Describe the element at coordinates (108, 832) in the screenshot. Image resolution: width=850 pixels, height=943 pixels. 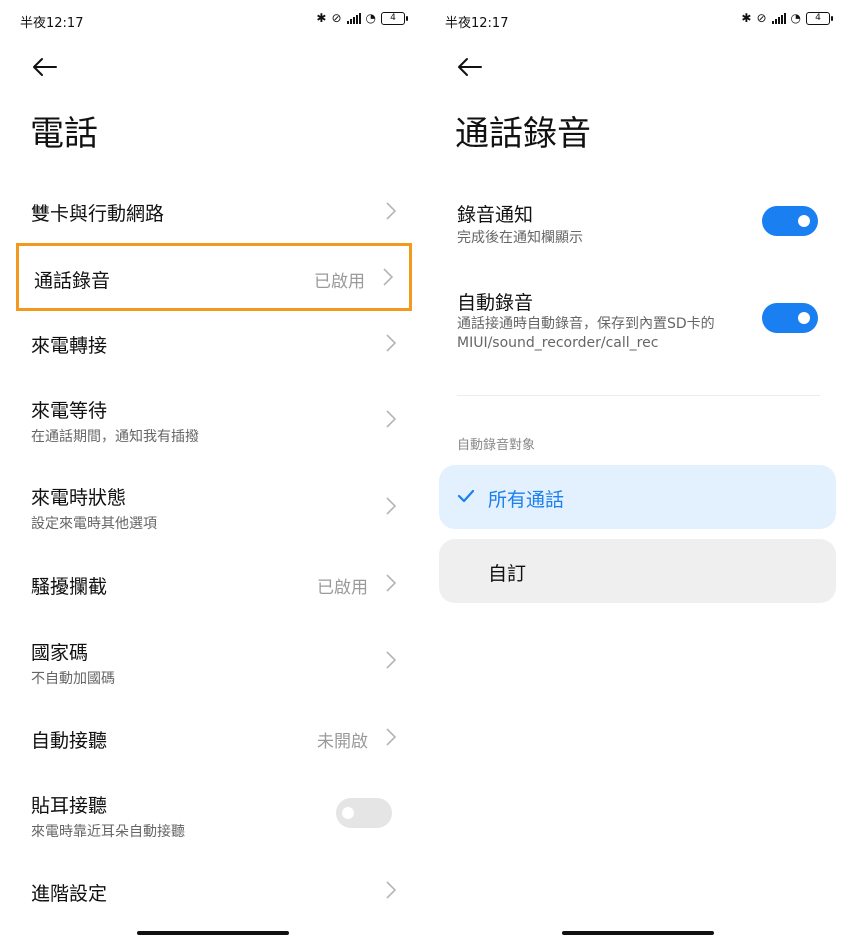
I see `list-item-subtitle: 來電時靠近耳朵自動接聽` at that location.